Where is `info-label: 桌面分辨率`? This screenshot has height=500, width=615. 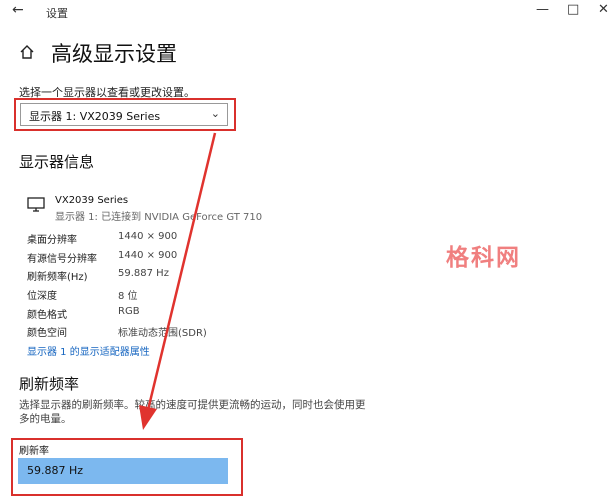 info-label: 桌面分辨率 is located at coordinates (52, 240).